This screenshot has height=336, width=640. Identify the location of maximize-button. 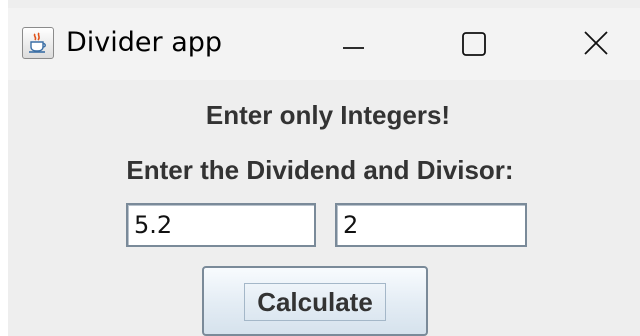
(474, 44).